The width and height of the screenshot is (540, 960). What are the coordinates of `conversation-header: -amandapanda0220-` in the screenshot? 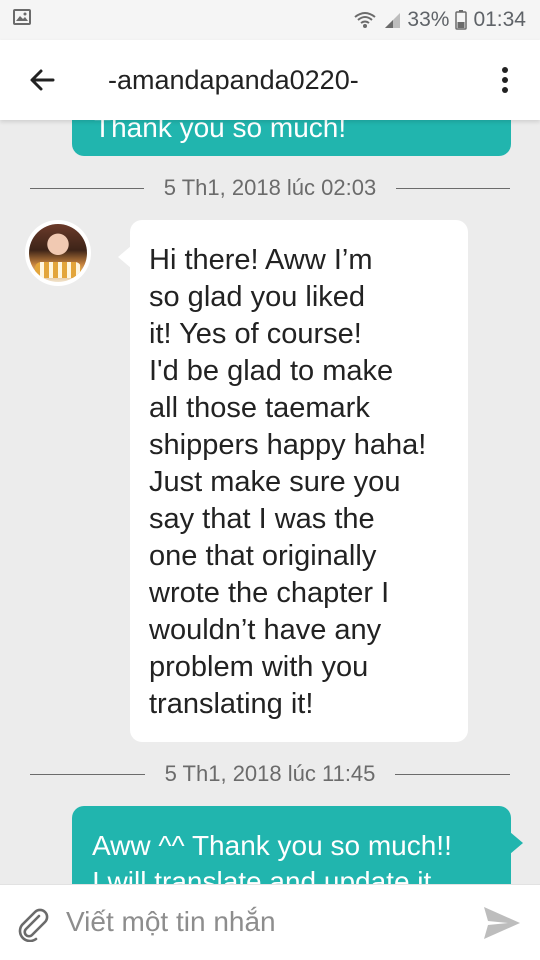 It's located at (270, 80).